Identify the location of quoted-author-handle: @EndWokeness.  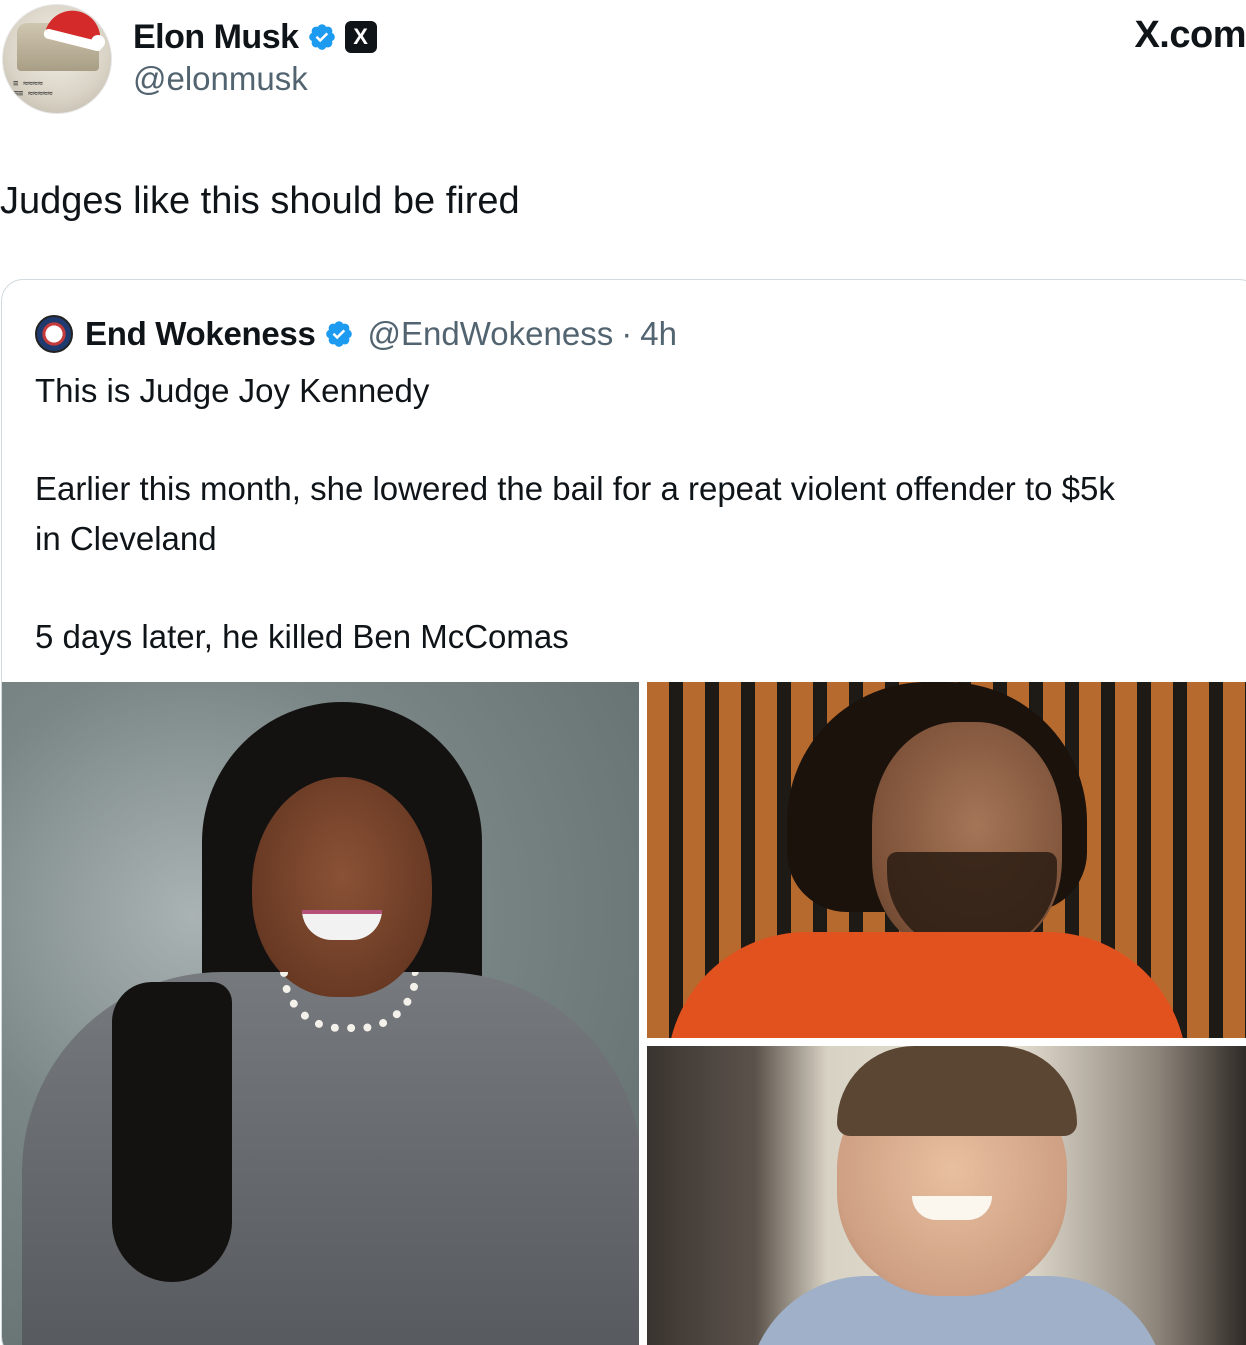
(491, 334).